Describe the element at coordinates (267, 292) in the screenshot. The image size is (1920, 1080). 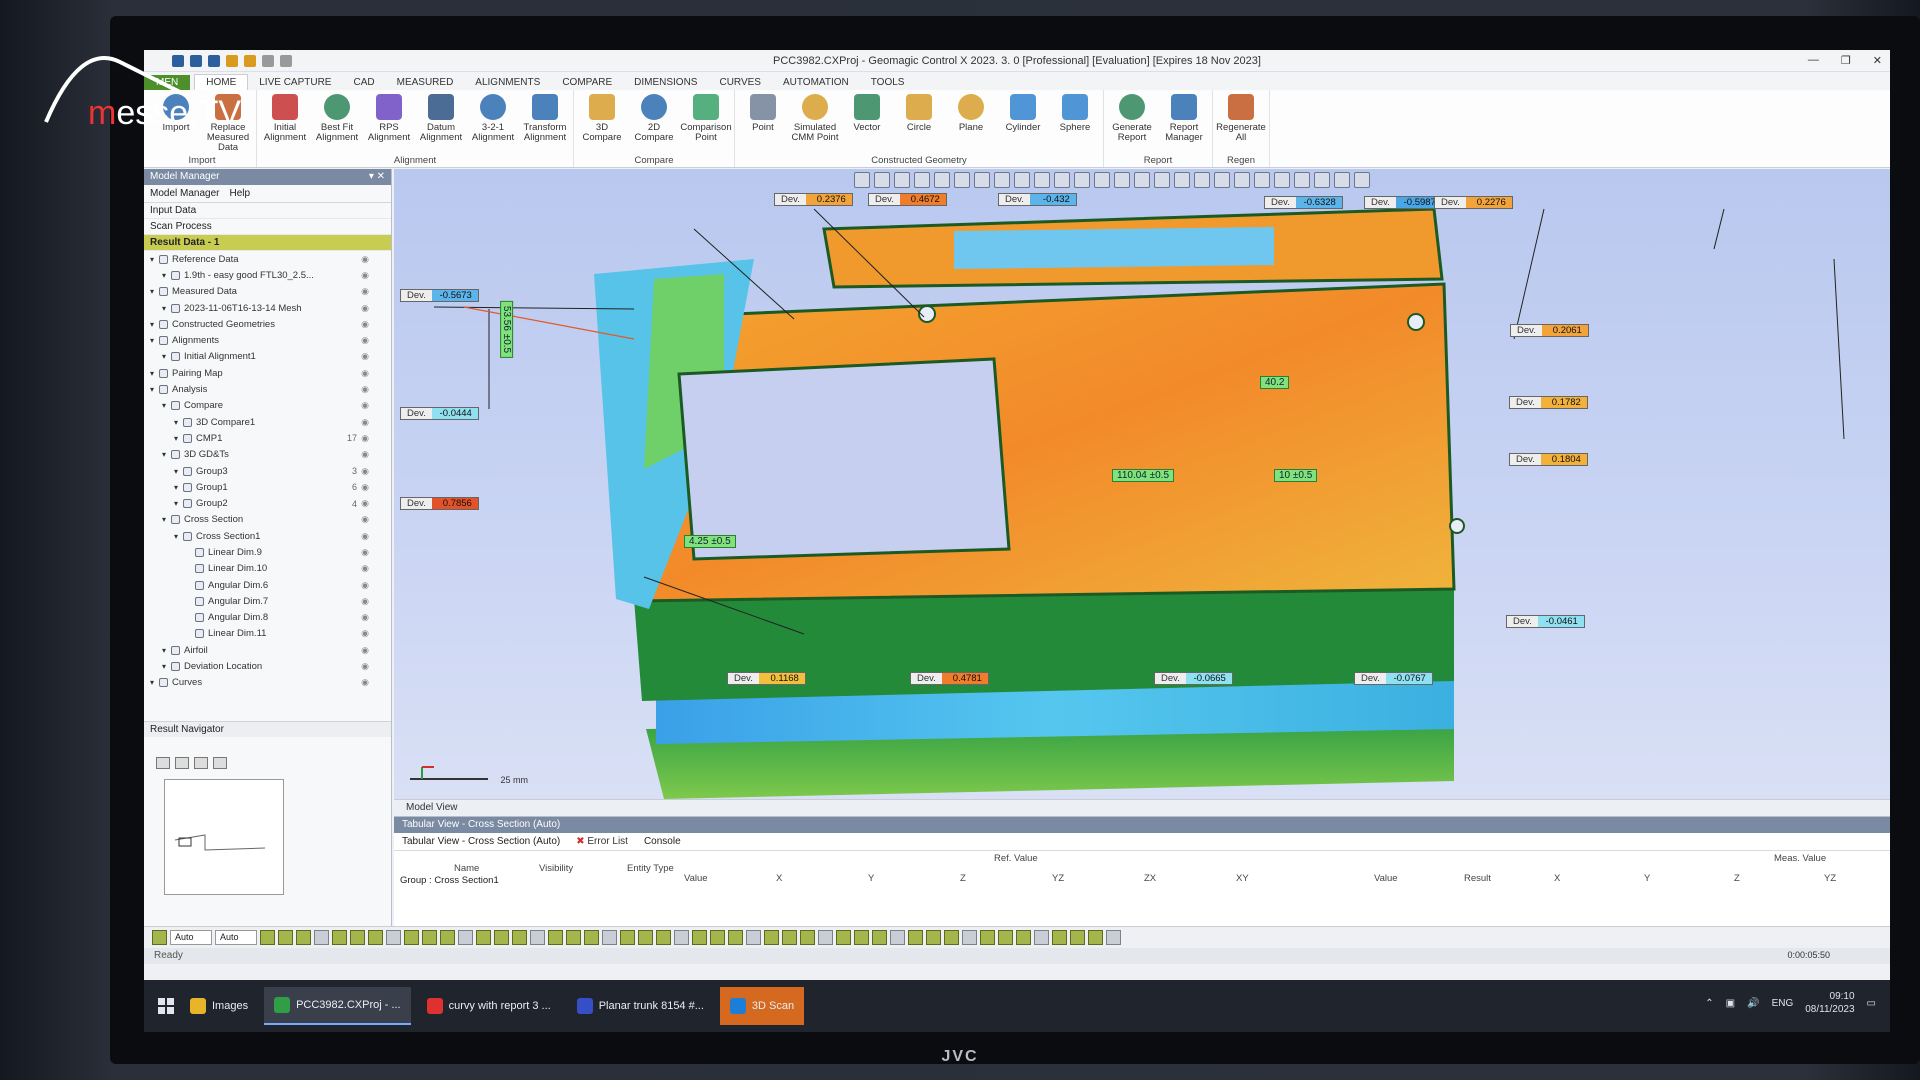
I see `tree-node: ▾ Measured Data ◉` at that location.